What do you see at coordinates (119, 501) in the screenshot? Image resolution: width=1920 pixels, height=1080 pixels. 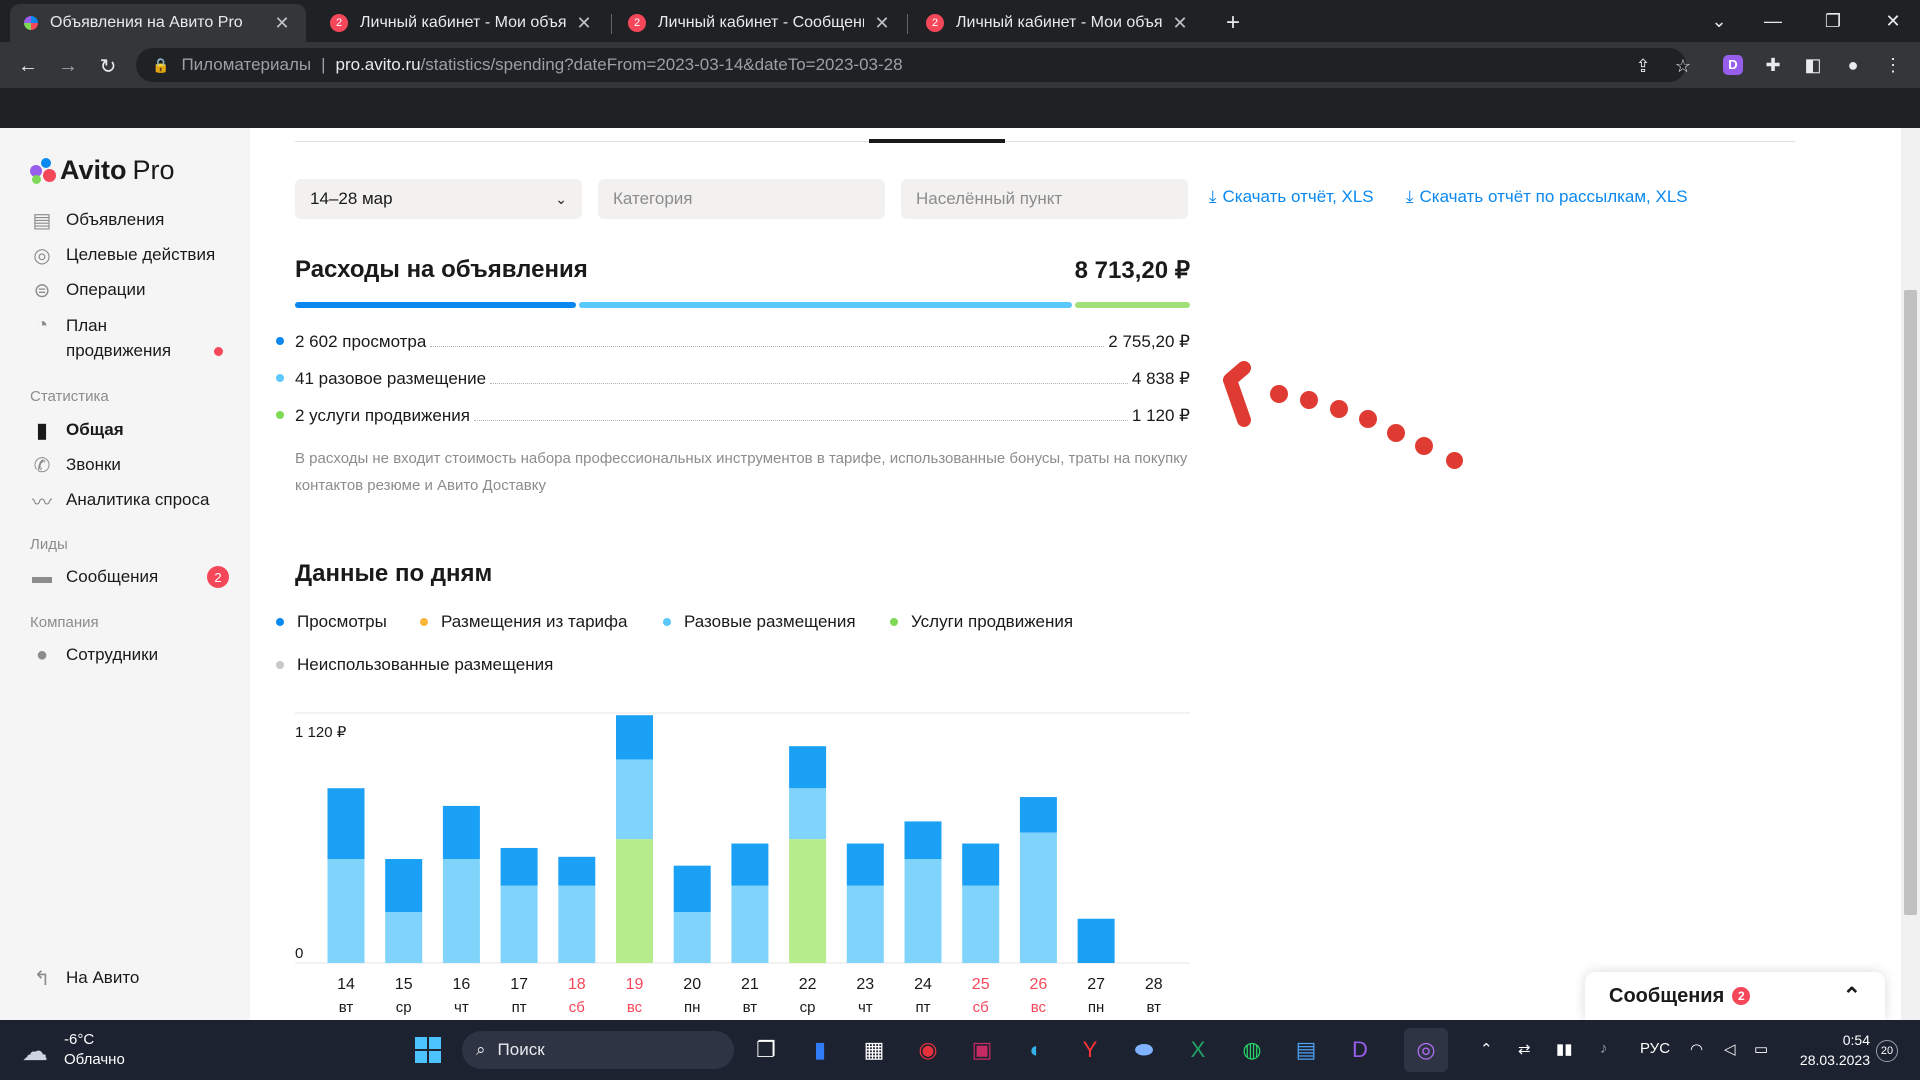 I see `sidebar-item-demand-analytics: 〰 Аналитика спроса` at bounding box center [119, 501].